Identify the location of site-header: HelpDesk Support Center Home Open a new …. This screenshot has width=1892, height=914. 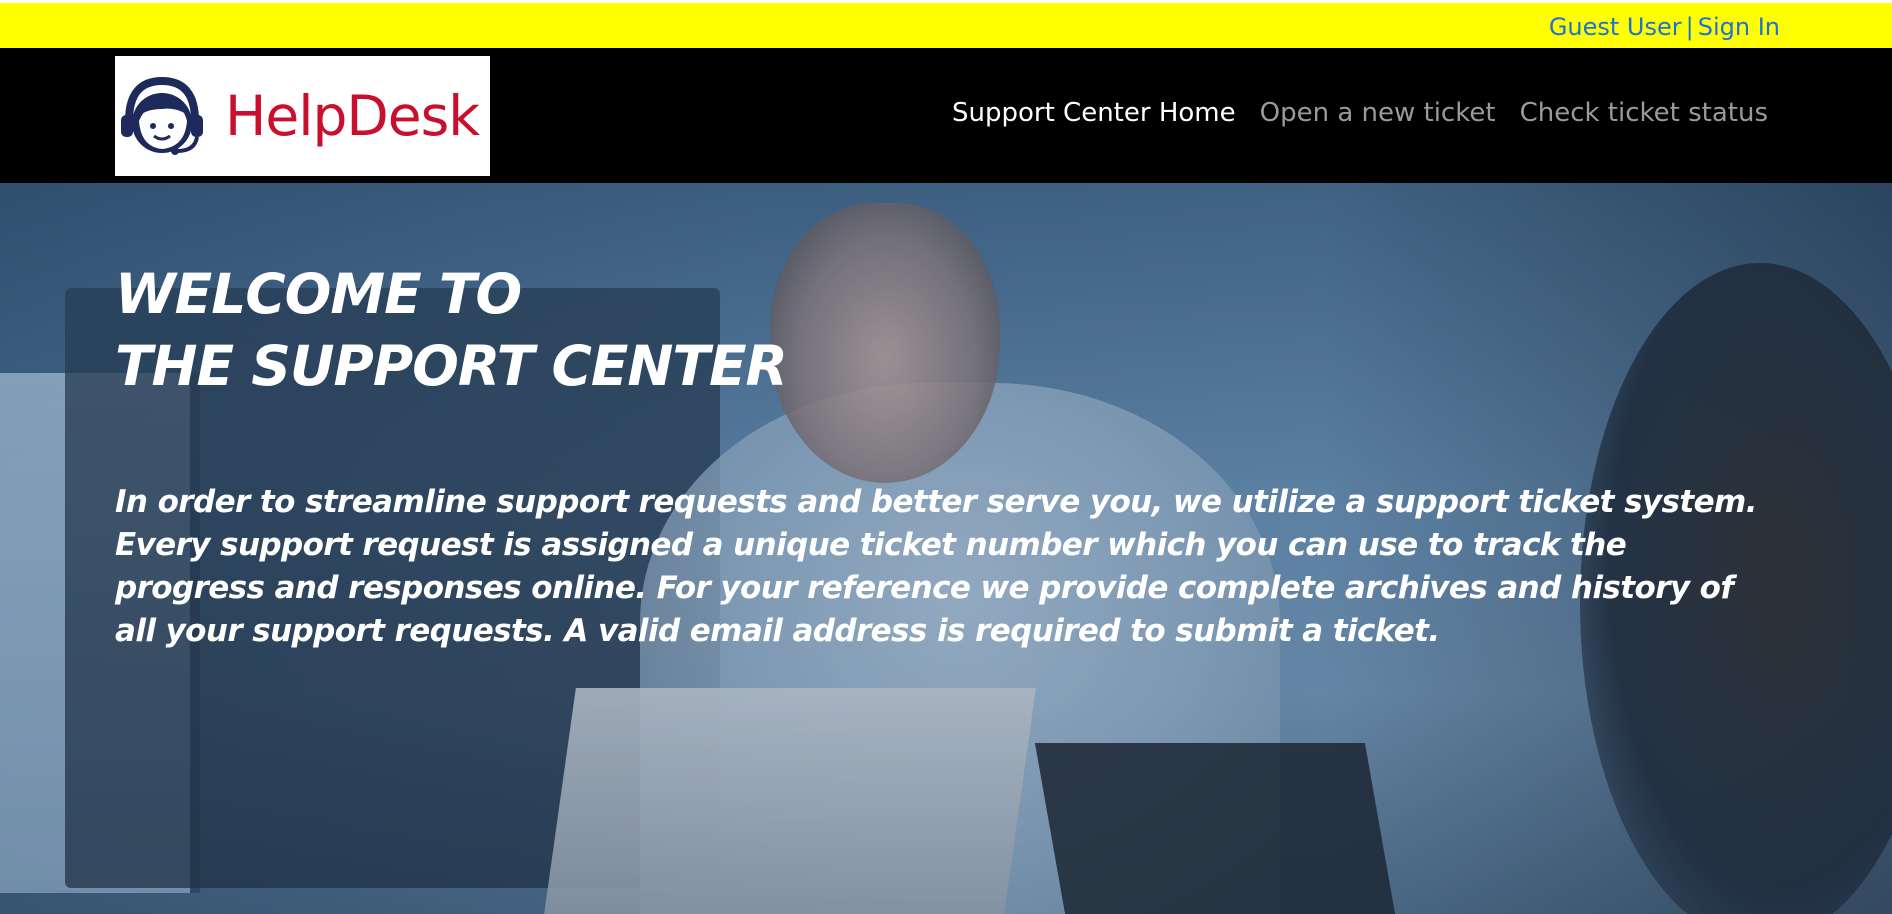
(946, 115).